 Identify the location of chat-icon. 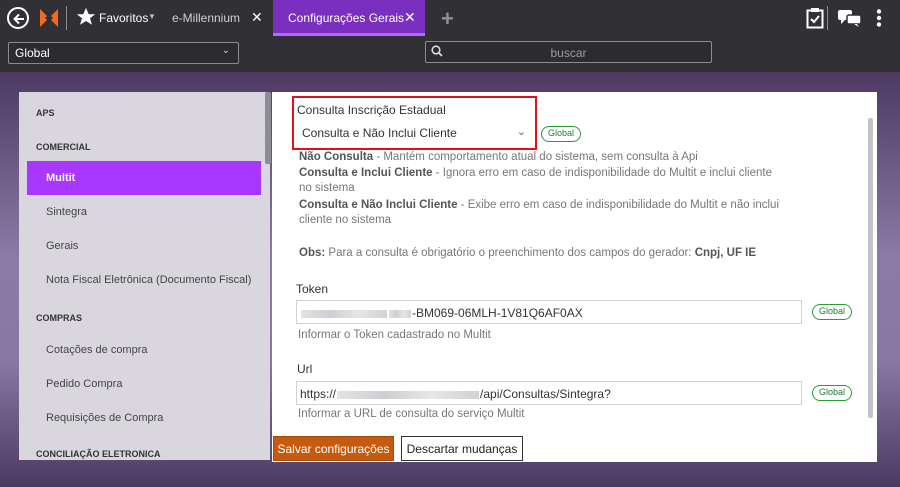
(850, 21).